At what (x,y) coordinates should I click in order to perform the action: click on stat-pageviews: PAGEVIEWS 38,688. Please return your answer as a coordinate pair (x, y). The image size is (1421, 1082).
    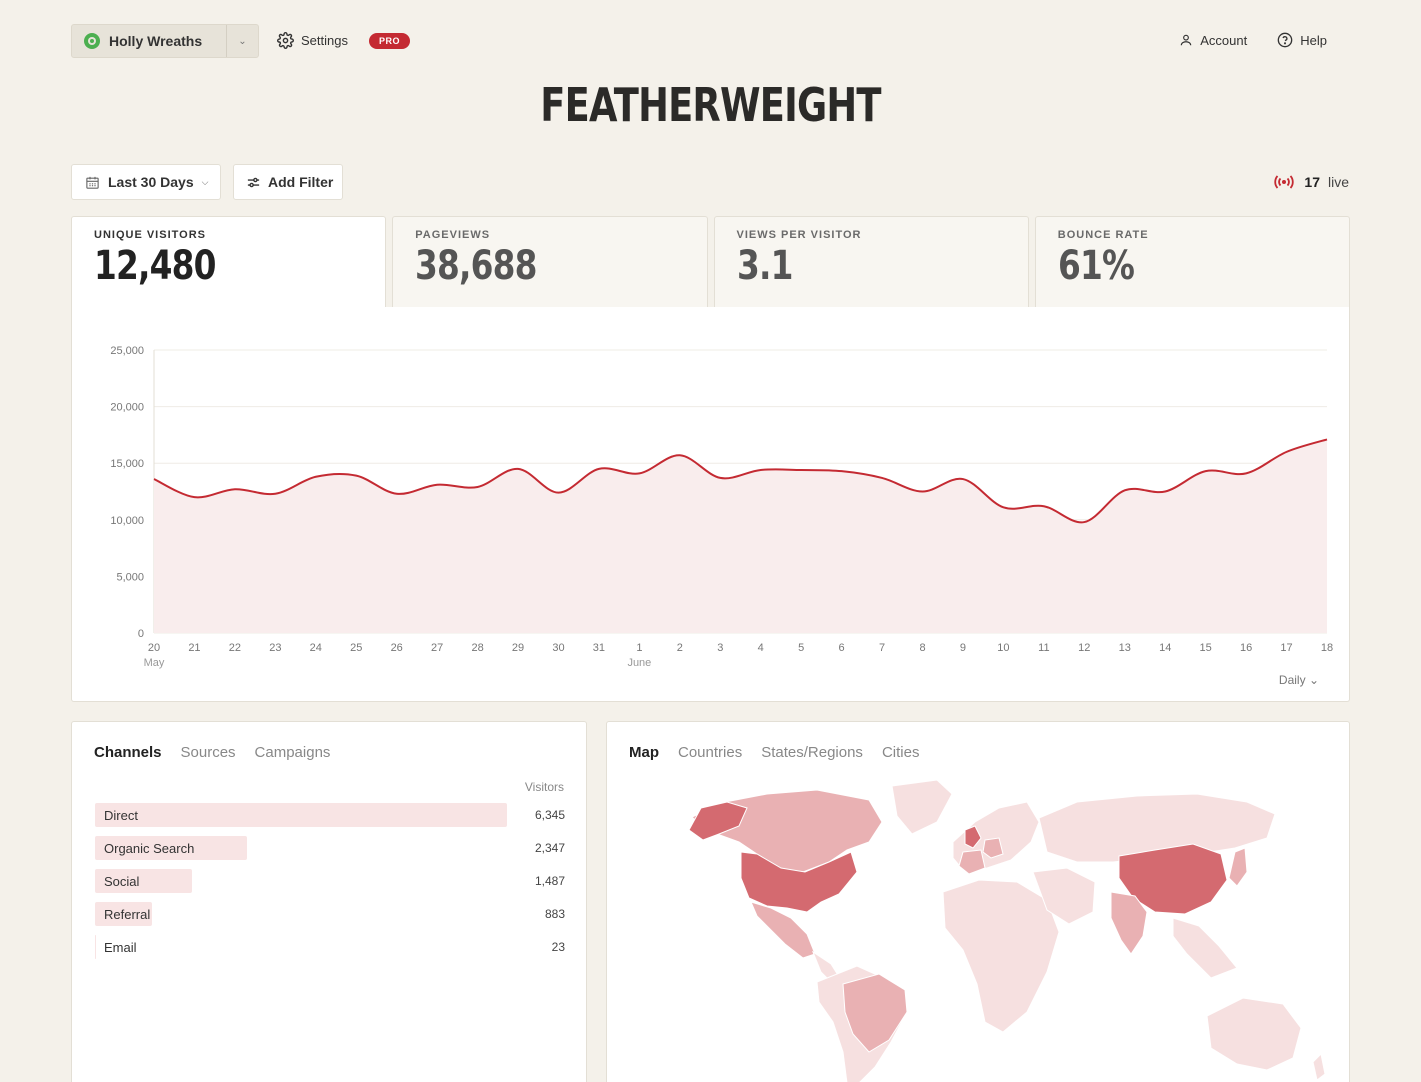
    Looking at the image, I should click on (550, 262).